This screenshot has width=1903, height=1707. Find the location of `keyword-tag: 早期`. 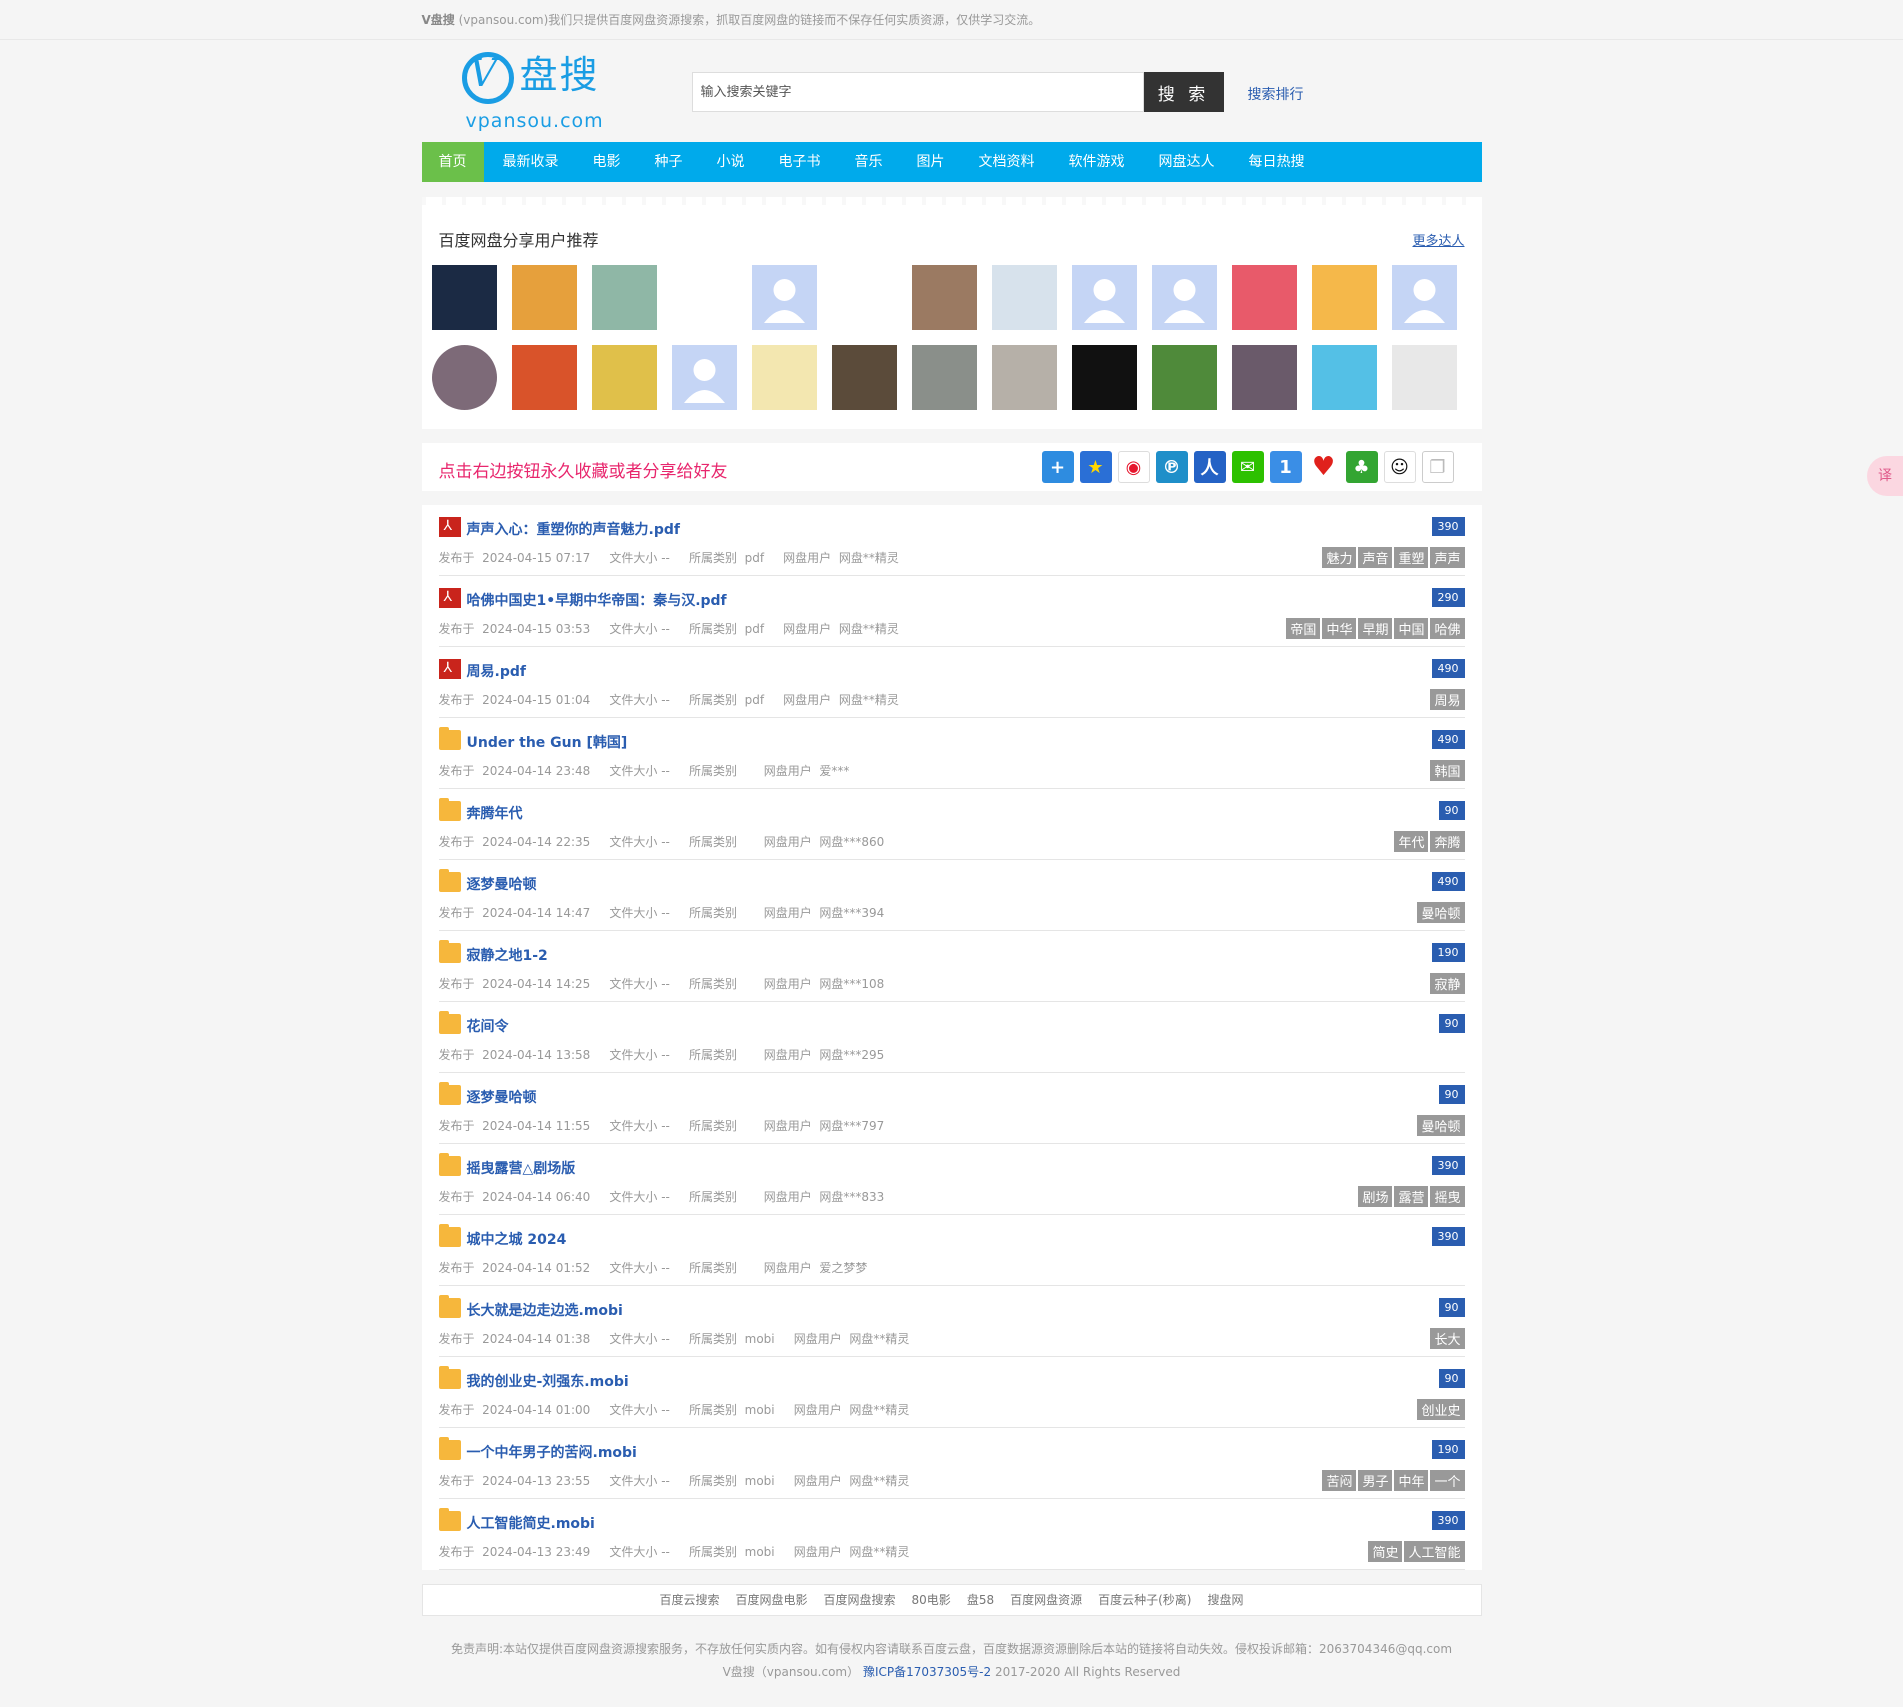

keyword-tag: 早期 is located at coordinates (1375, 628).